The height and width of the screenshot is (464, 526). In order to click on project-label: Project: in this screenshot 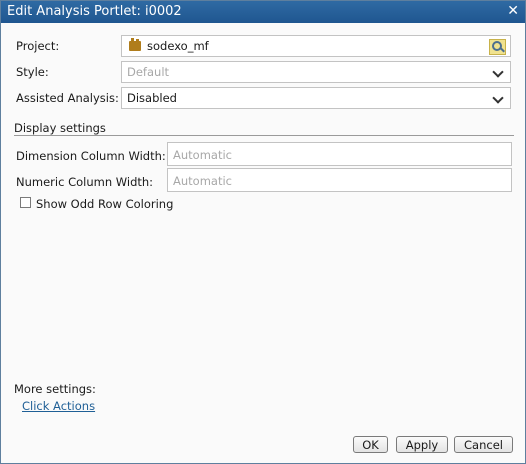, I will do `click(38, 46)`.